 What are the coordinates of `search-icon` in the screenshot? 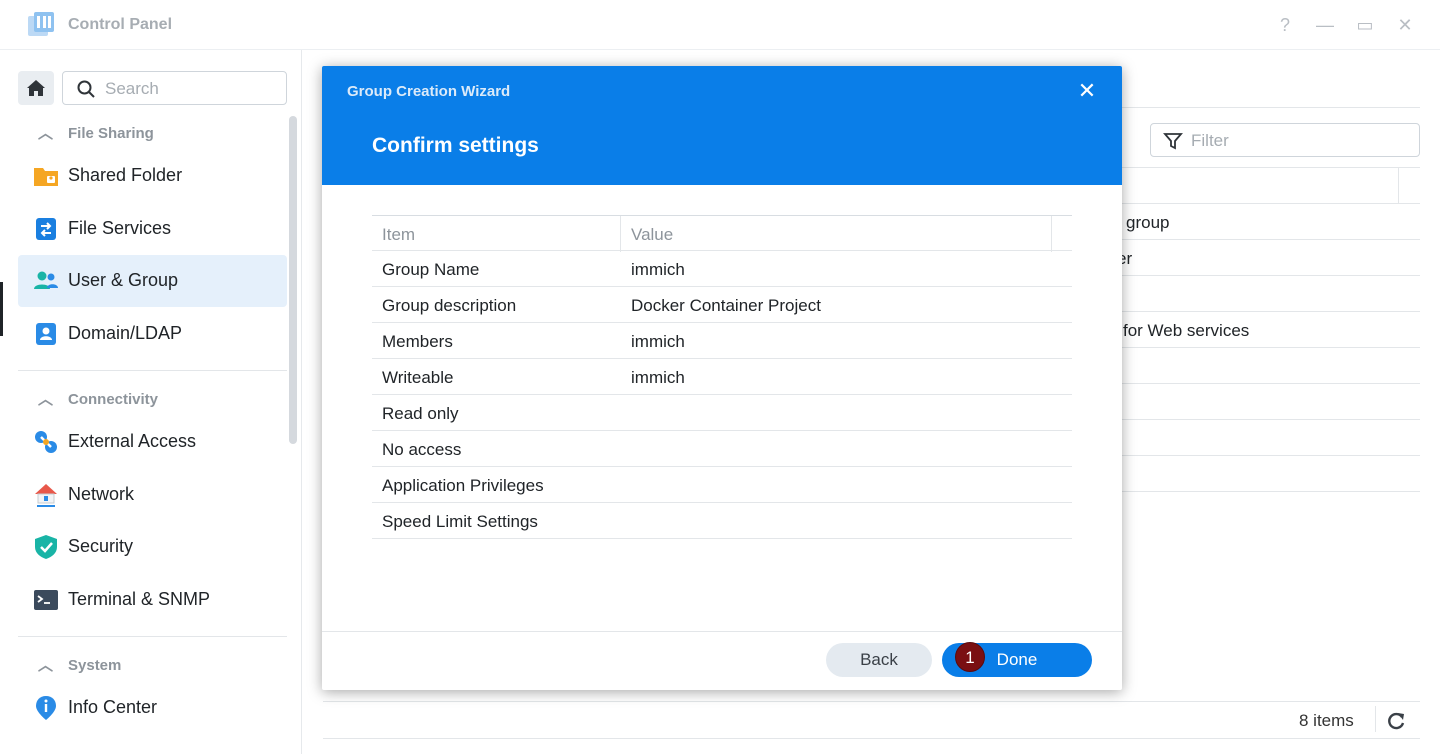 It's located at (86, 89).